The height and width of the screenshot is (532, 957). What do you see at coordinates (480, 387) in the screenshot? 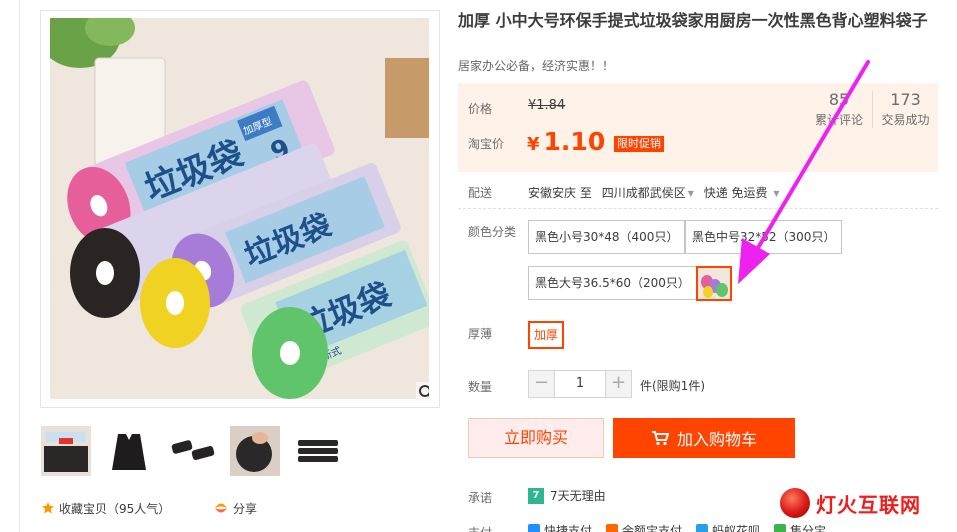
I see `quantity-label: 数量` at bounding box center [480, 387].